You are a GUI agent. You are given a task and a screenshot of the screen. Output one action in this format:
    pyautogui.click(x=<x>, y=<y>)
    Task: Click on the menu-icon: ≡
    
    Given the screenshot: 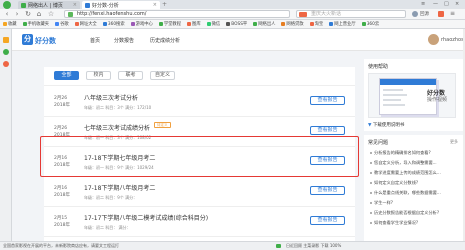 What is the action you would take?
    pyautogui.click(x=423, y=4)
    